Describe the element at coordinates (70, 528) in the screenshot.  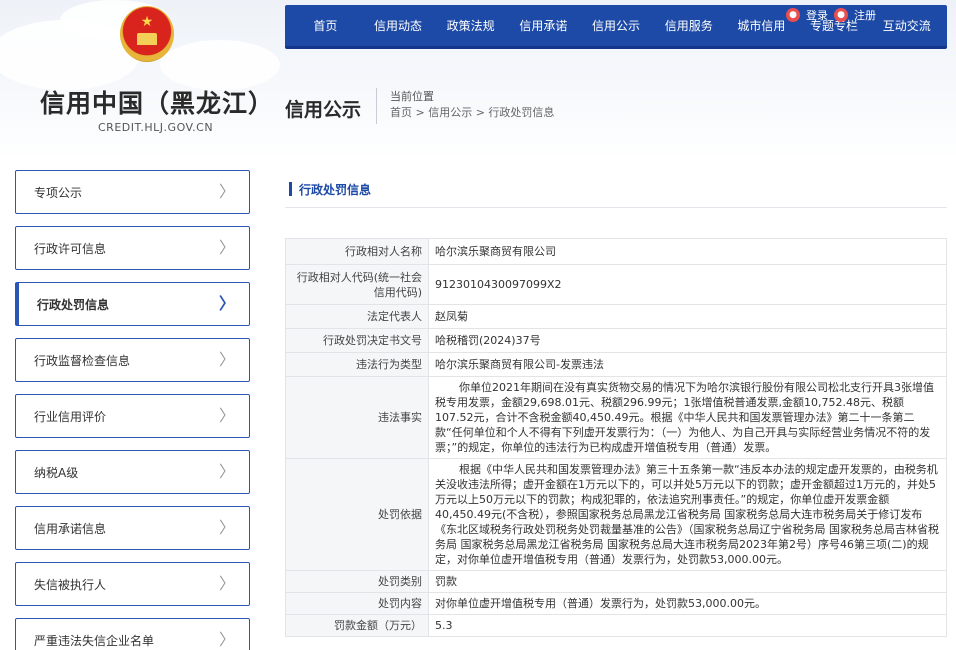
I see `sidebar-item-label: 信用承诺信息` at that location.